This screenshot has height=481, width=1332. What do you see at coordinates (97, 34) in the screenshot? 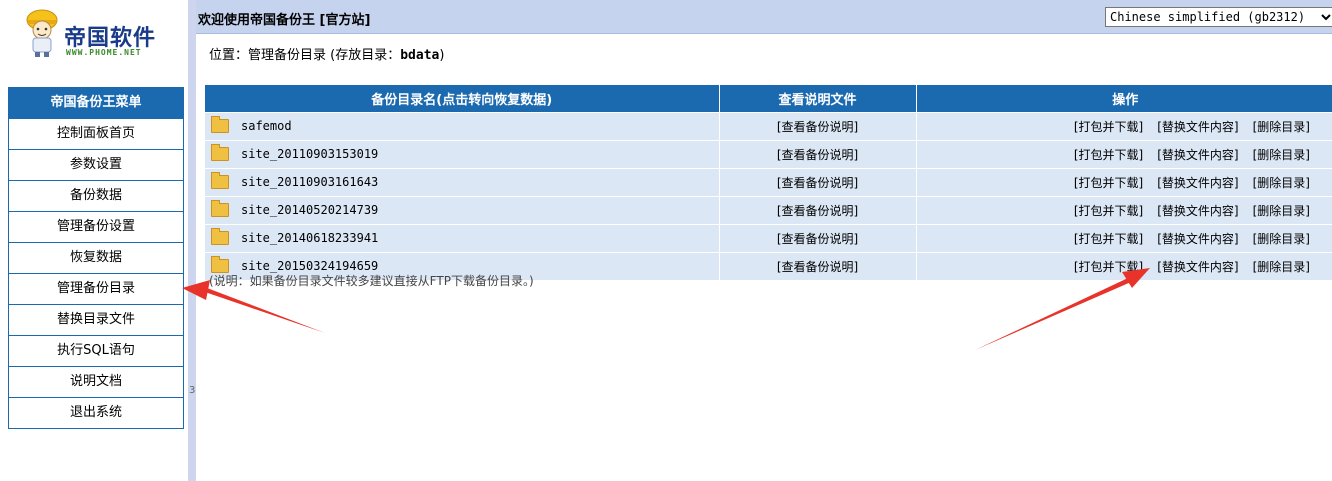
I see `logo: 帝国软件 WWW.PHOME.NET` at bounding box center [97, 34].